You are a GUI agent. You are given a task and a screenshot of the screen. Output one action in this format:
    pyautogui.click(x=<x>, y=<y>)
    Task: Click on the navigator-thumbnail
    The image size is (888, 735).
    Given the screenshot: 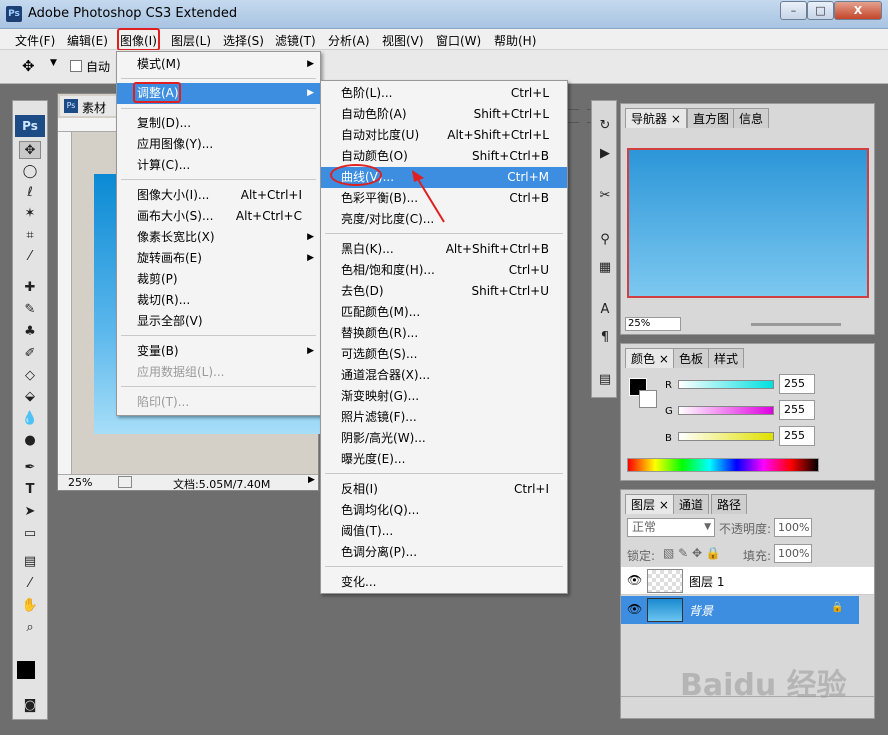 What is the action you would take?
    pyautogui.click(x=748, y=223)
    